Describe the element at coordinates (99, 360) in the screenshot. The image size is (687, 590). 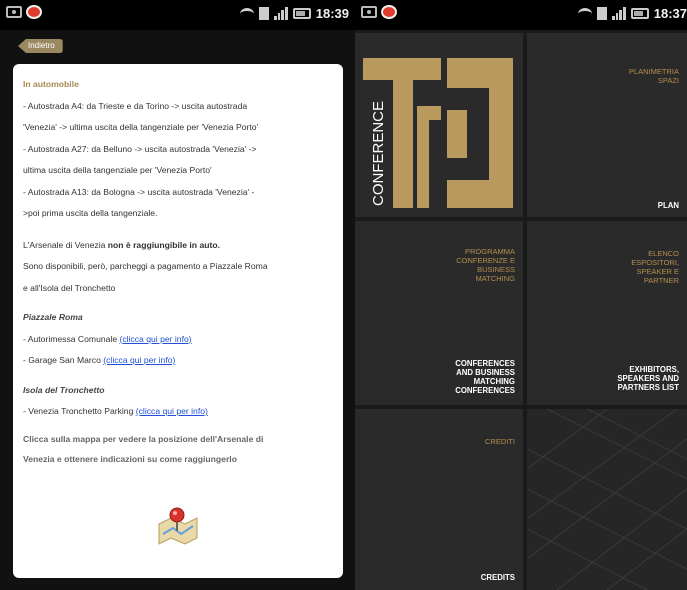
I see `list-item: - Garage San Marco (clicca qui per info)` at that location.